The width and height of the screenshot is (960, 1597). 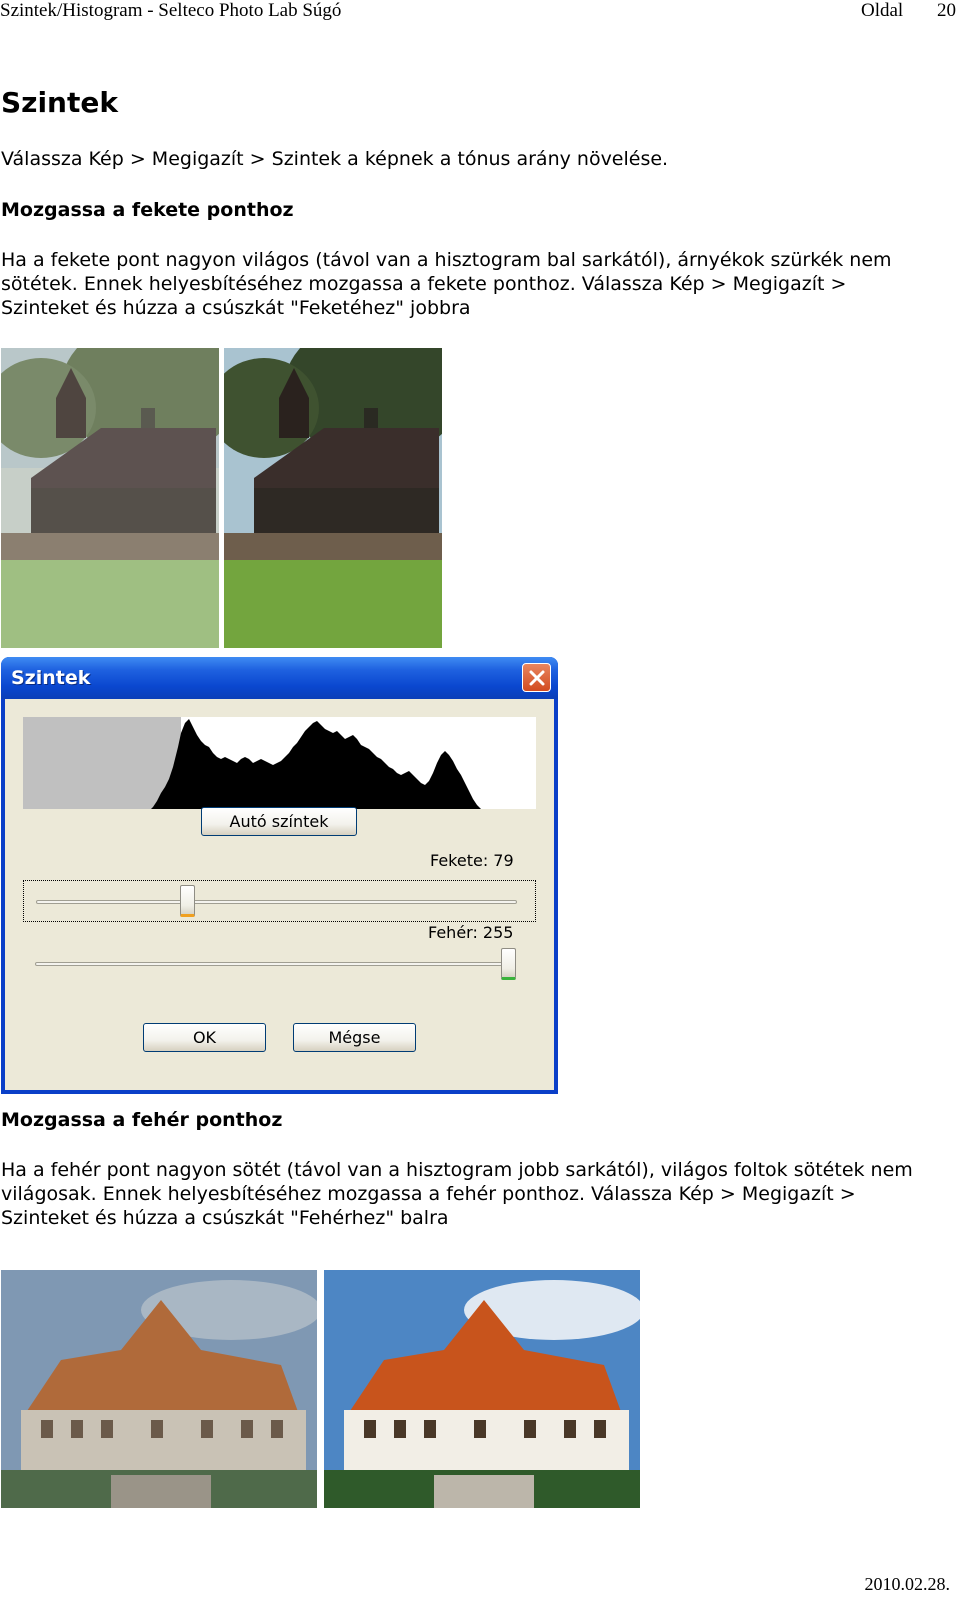 What do you see at coordinates (316, 764) in the screenshot?
I see `histogram-shape` at bounding box center [316, 764].